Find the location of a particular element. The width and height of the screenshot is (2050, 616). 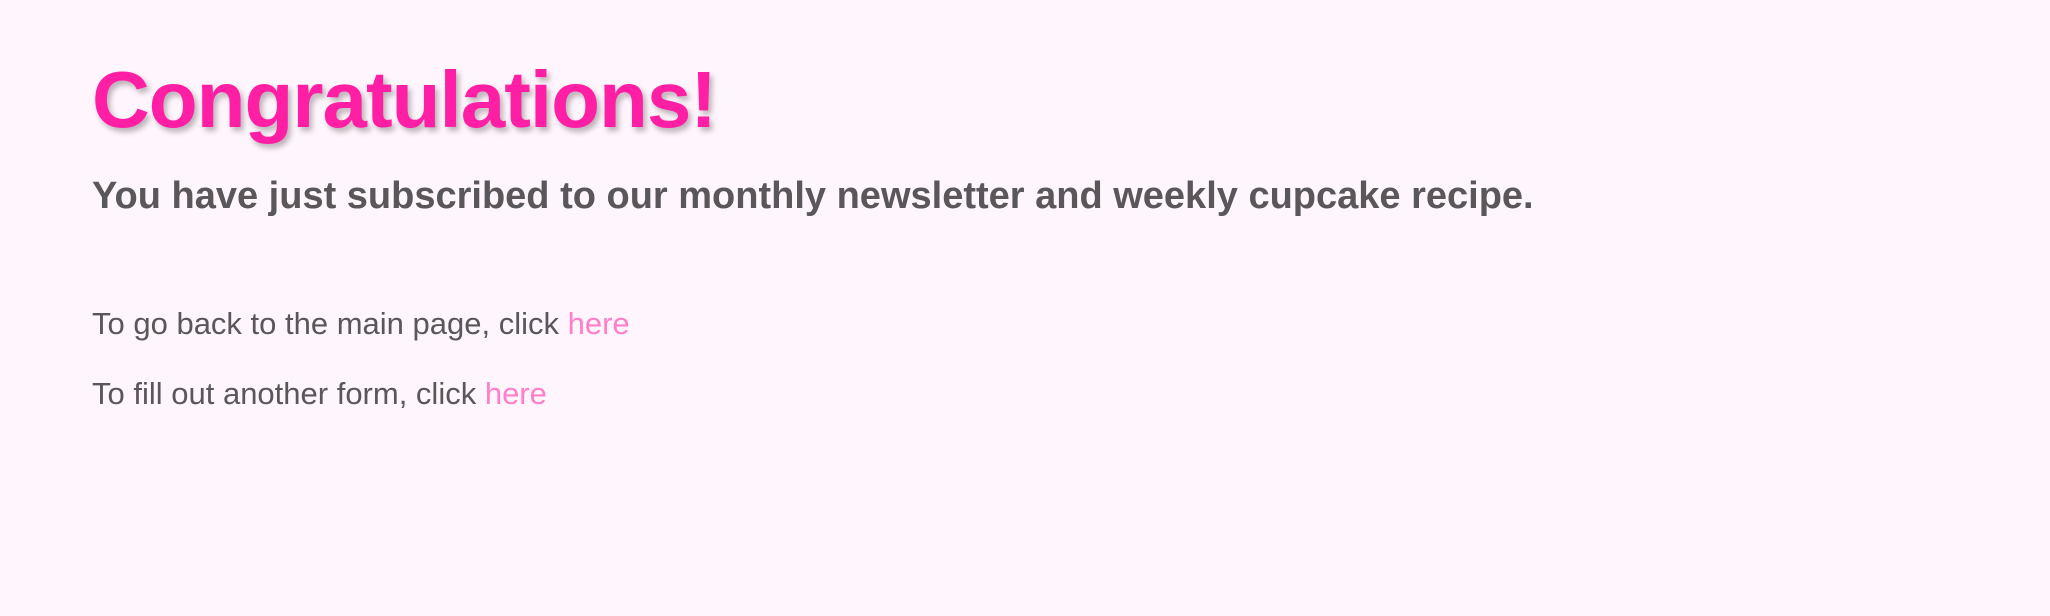

another-form-text: To fill out another form, click is located at coordinates (288, 393).